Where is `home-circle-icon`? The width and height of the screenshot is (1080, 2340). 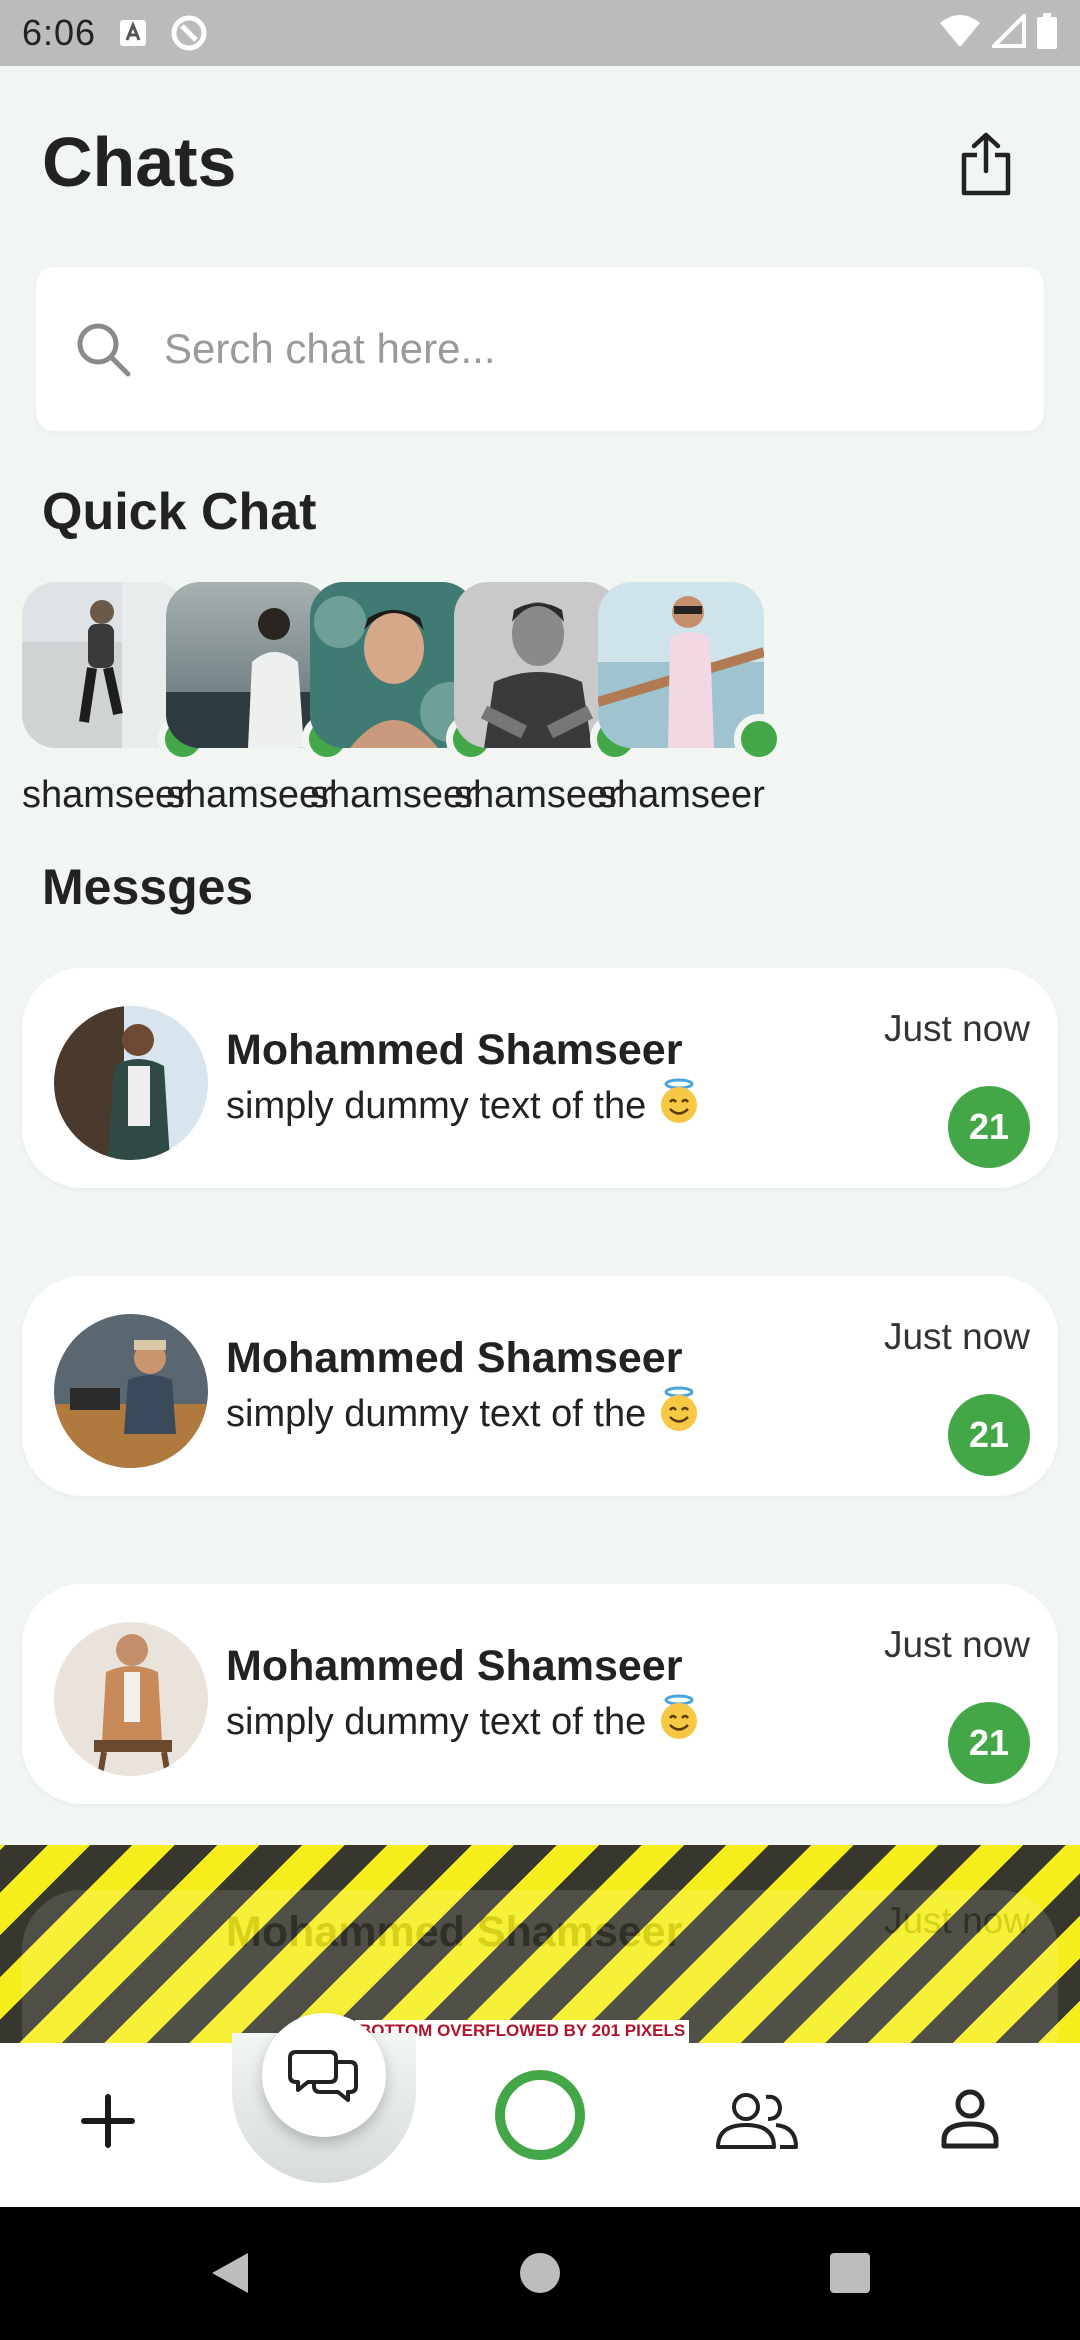 home-circle-icon is located at coordinates (540, 2273).